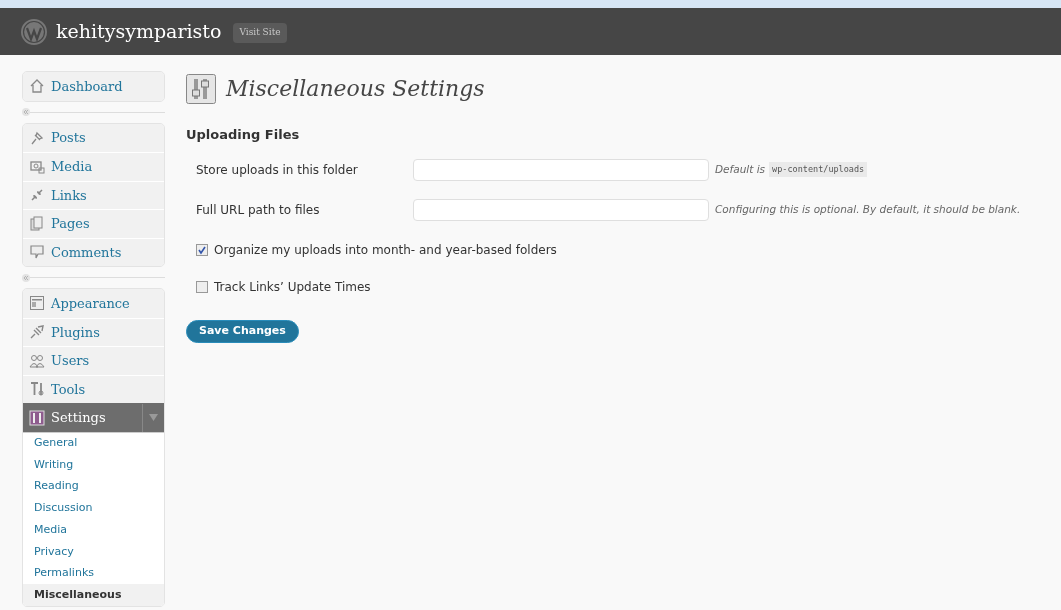 The width and height of the screenshot is (1061, 610). What do you see at coordinates (139, 31) in the screenshot?
I see `site-title: kehitysymparisto` at bounding box center [139, 31].